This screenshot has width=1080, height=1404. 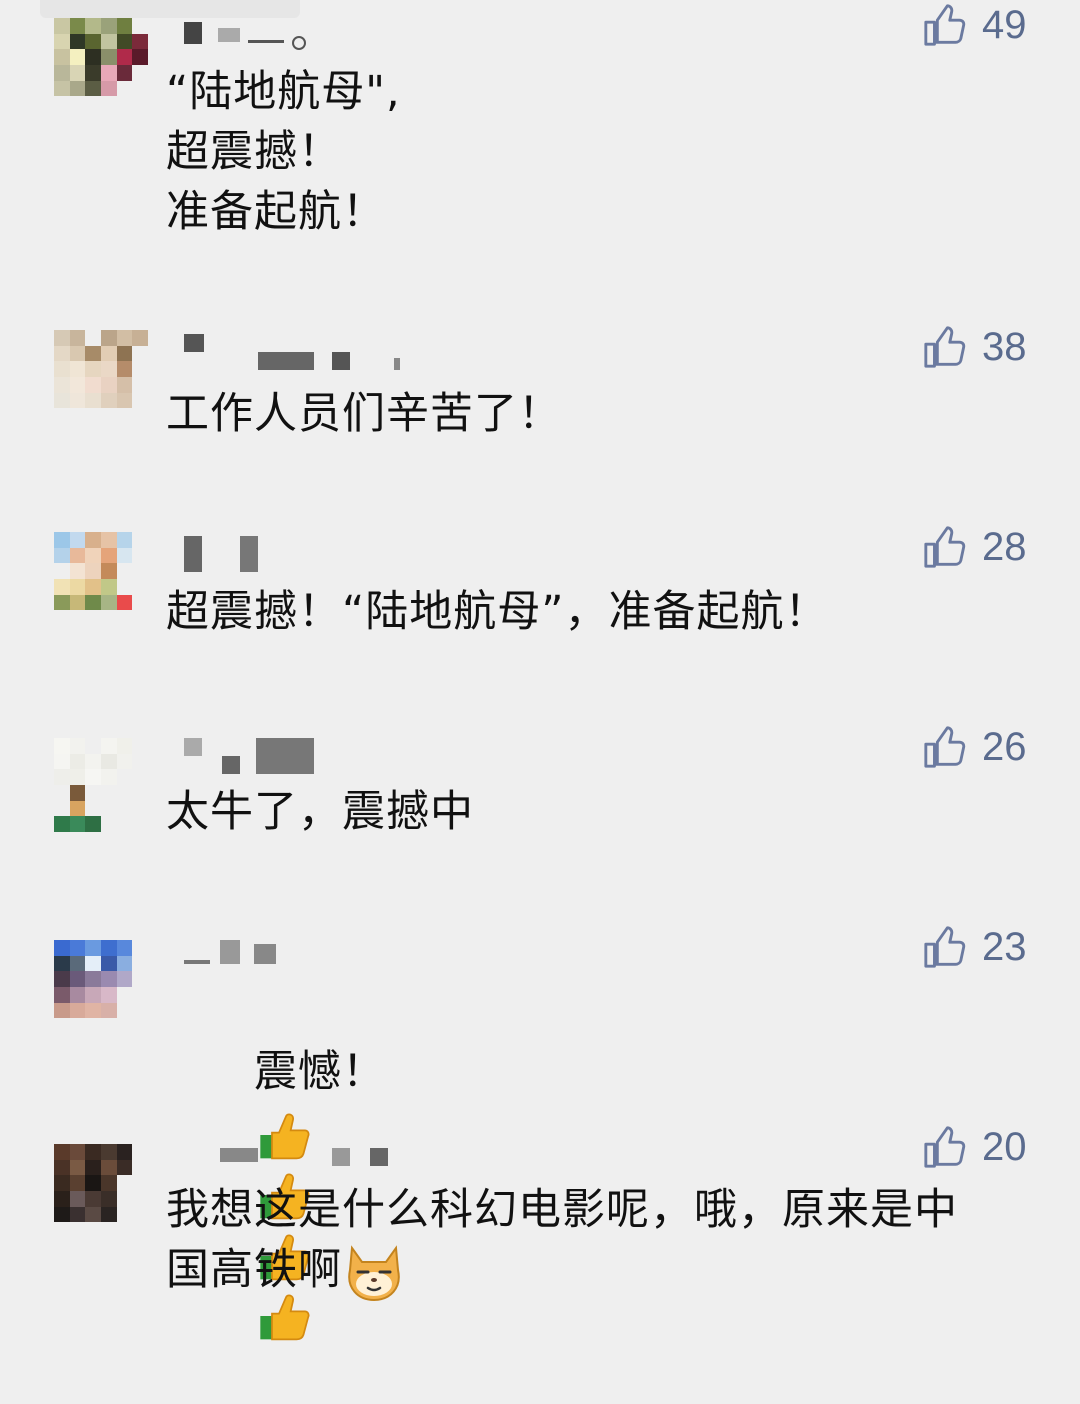 I want to click on comment-line: 工作人员们辛苦了！, so click(x=364, y=414).